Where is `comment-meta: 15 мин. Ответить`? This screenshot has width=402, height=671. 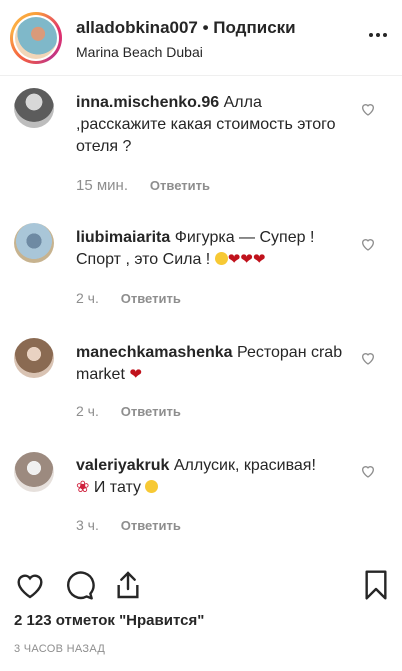
comment-meta: 15 мин. Ответить is located at coordinates (143, 185).